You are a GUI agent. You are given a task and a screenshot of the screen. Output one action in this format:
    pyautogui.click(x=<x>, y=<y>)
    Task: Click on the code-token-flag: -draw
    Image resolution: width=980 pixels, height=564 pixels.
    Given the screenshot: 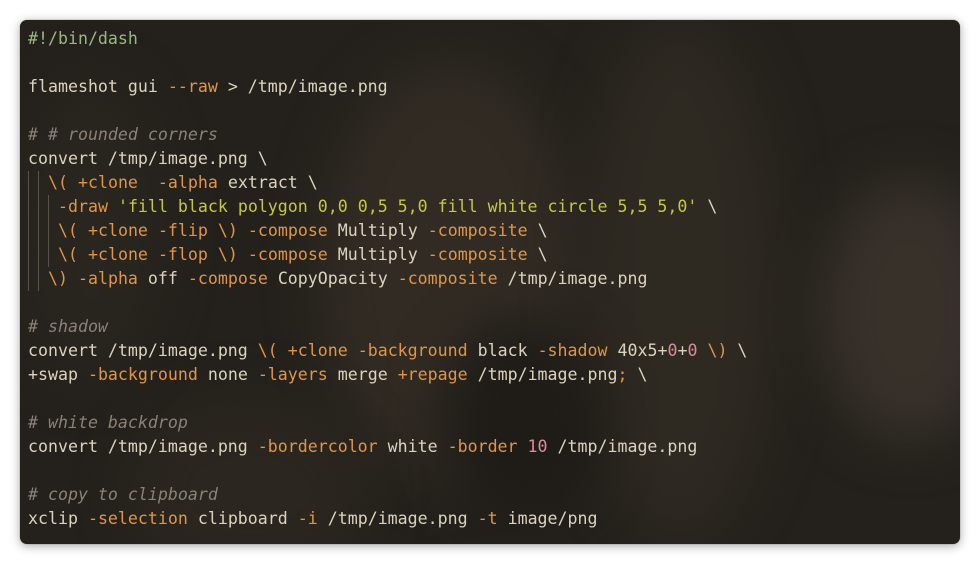 What is the action you would take?
    pyautogui.click(x=83, y=206)
    